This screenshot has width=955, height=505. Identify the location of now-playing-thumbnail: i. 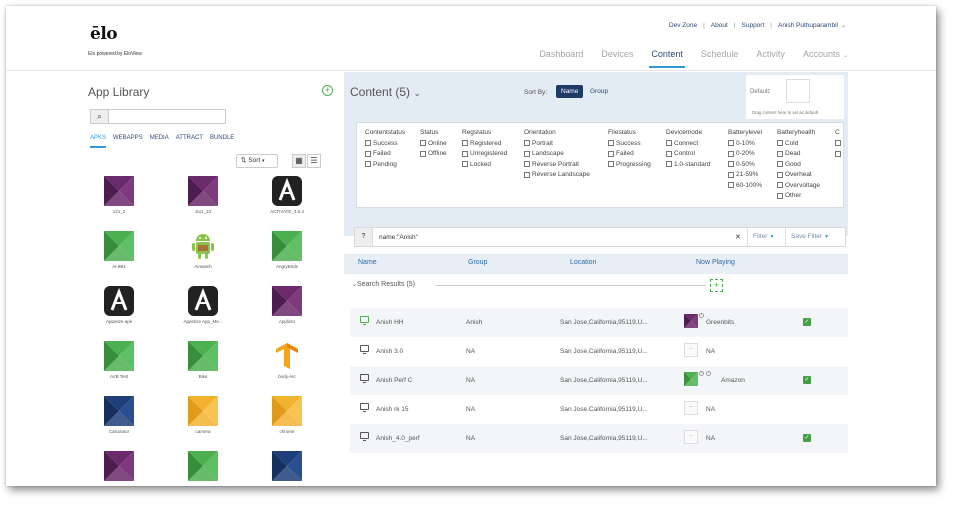
(694, 320).